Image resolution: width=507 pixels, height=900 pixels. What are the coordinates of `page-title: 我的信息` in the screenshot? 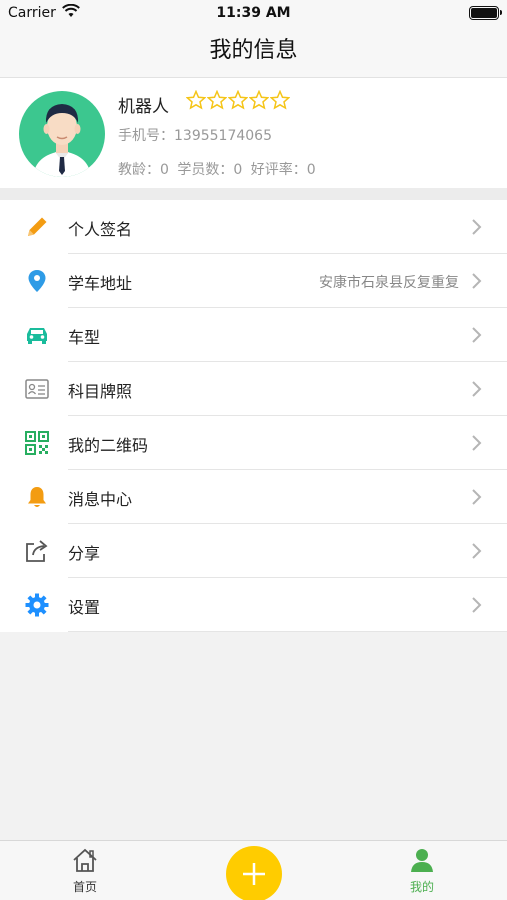 It's located at (253, 50).